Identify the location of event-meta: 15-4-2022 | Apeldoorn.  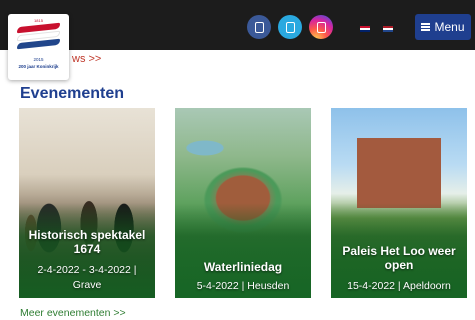
(399, 286).